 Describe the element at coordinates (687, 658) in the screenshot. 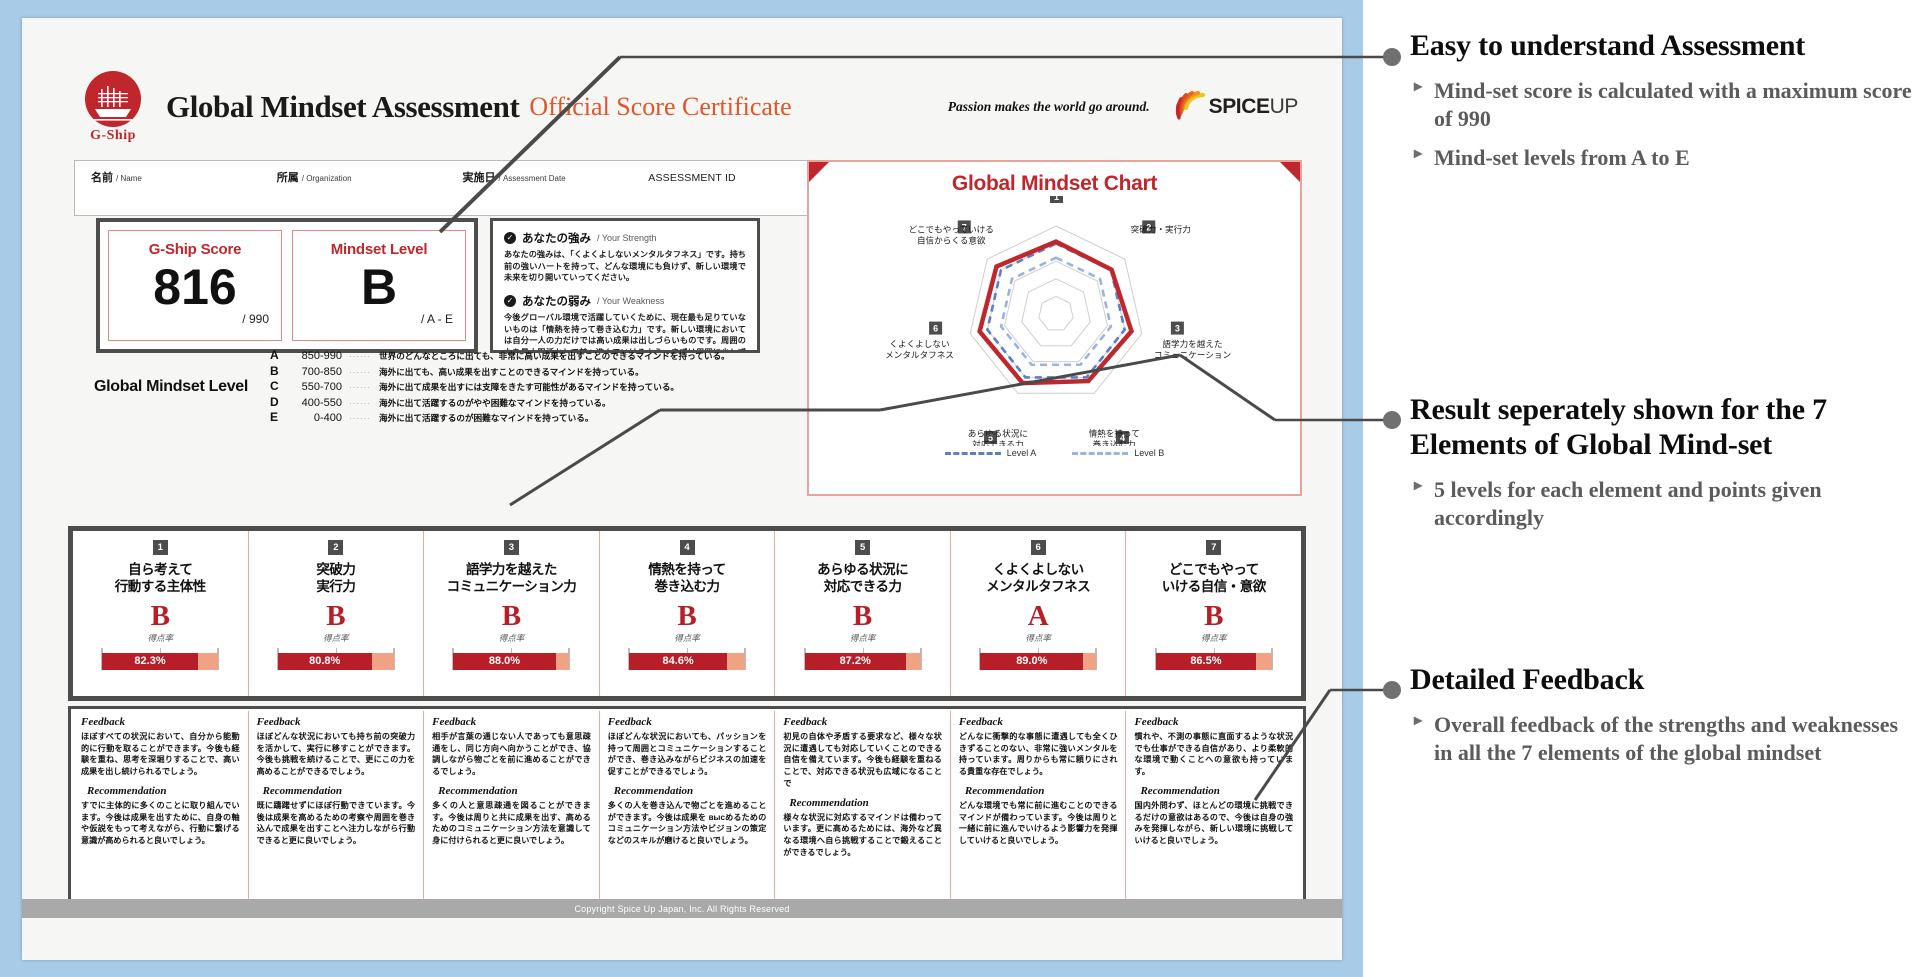

I see `element-score-bar: 84.6%` at that location.